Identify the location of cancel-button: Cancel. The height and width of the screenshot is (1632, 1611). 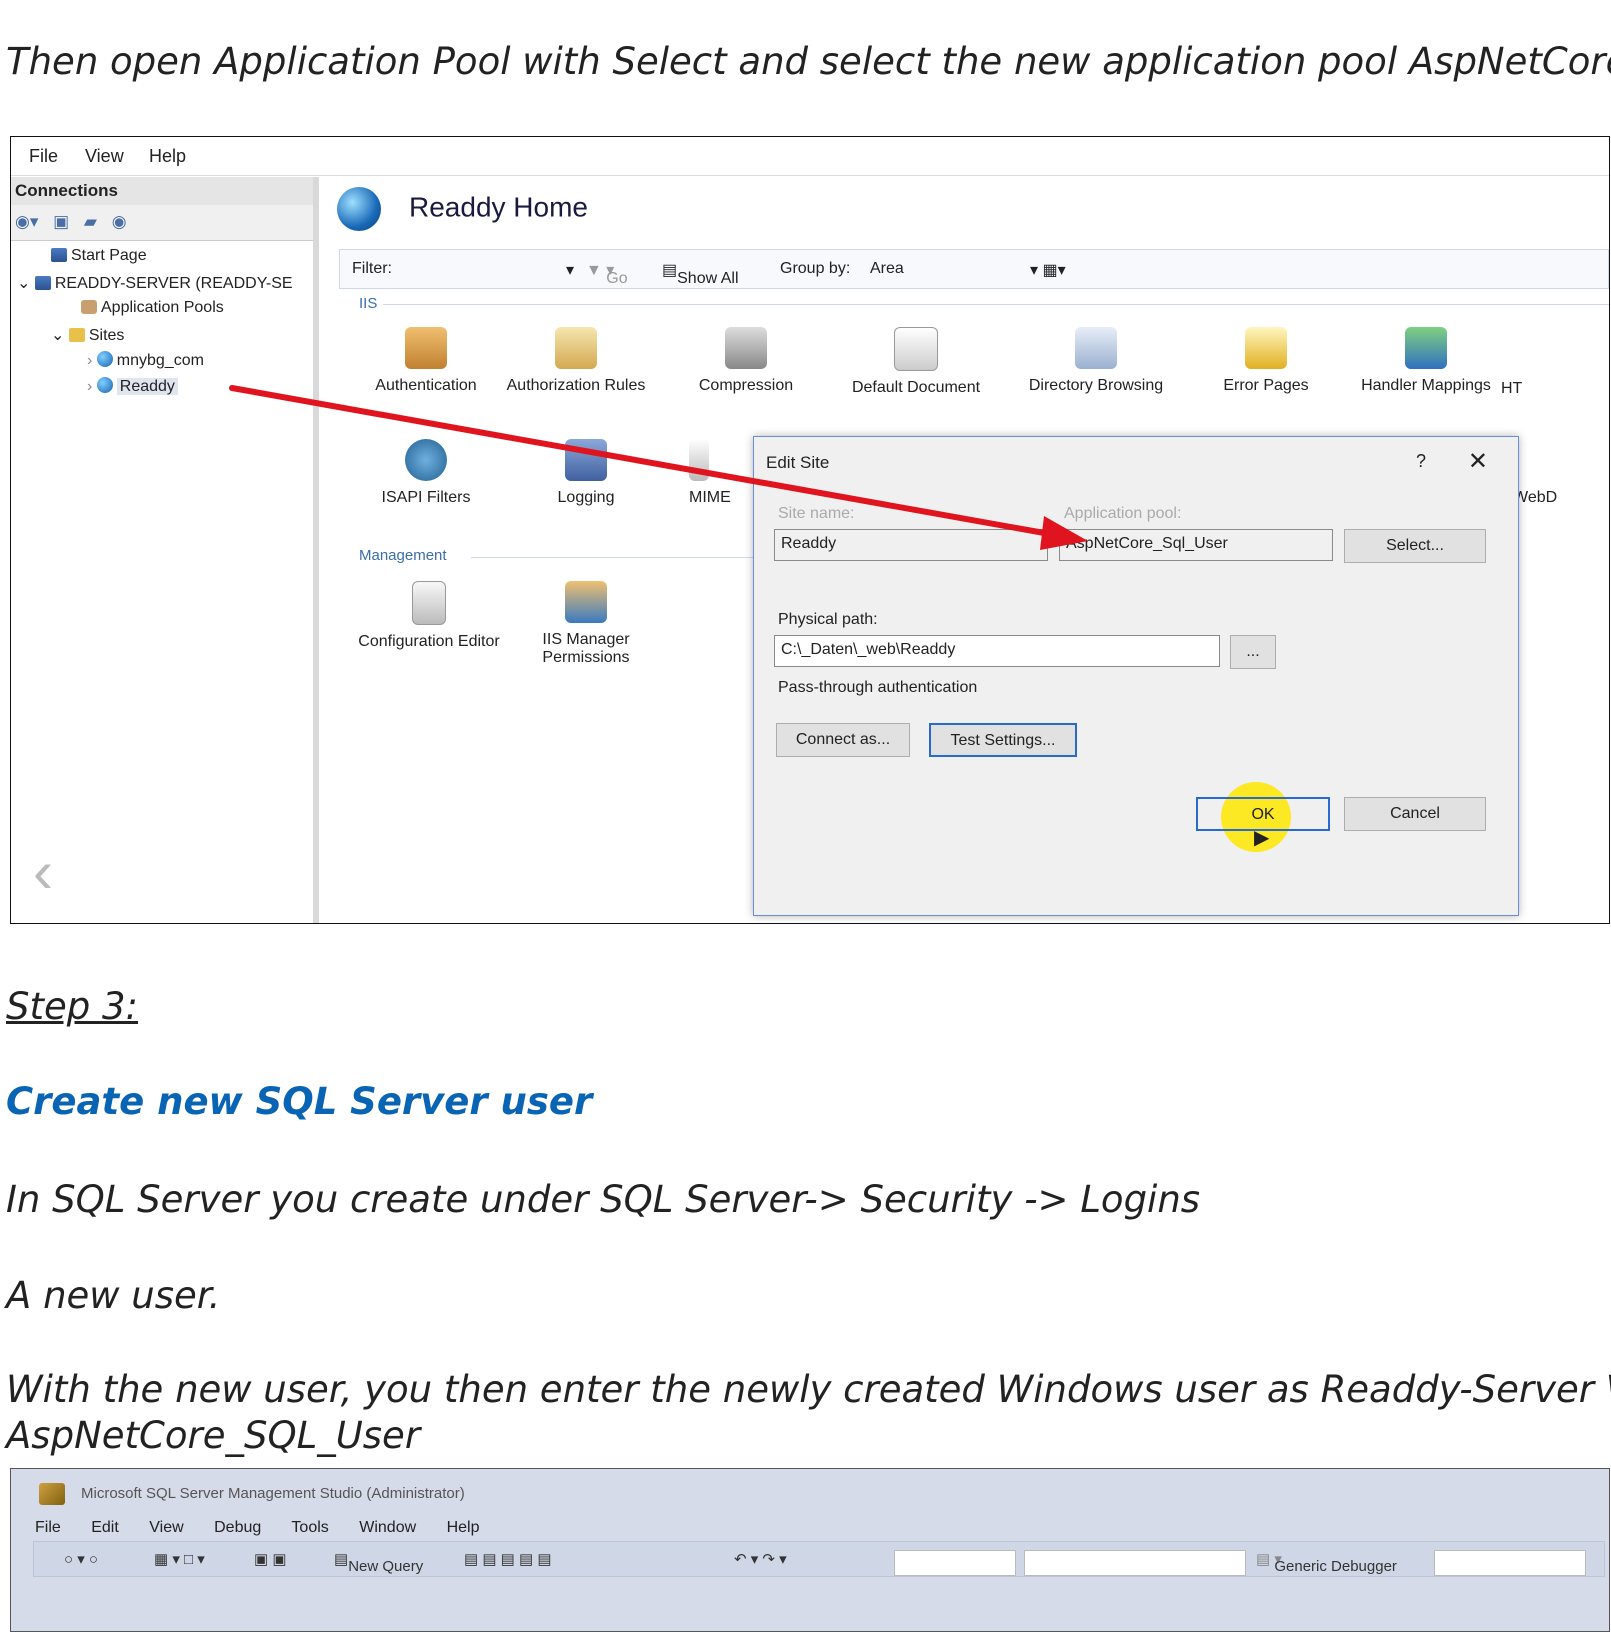
(1415, 814).